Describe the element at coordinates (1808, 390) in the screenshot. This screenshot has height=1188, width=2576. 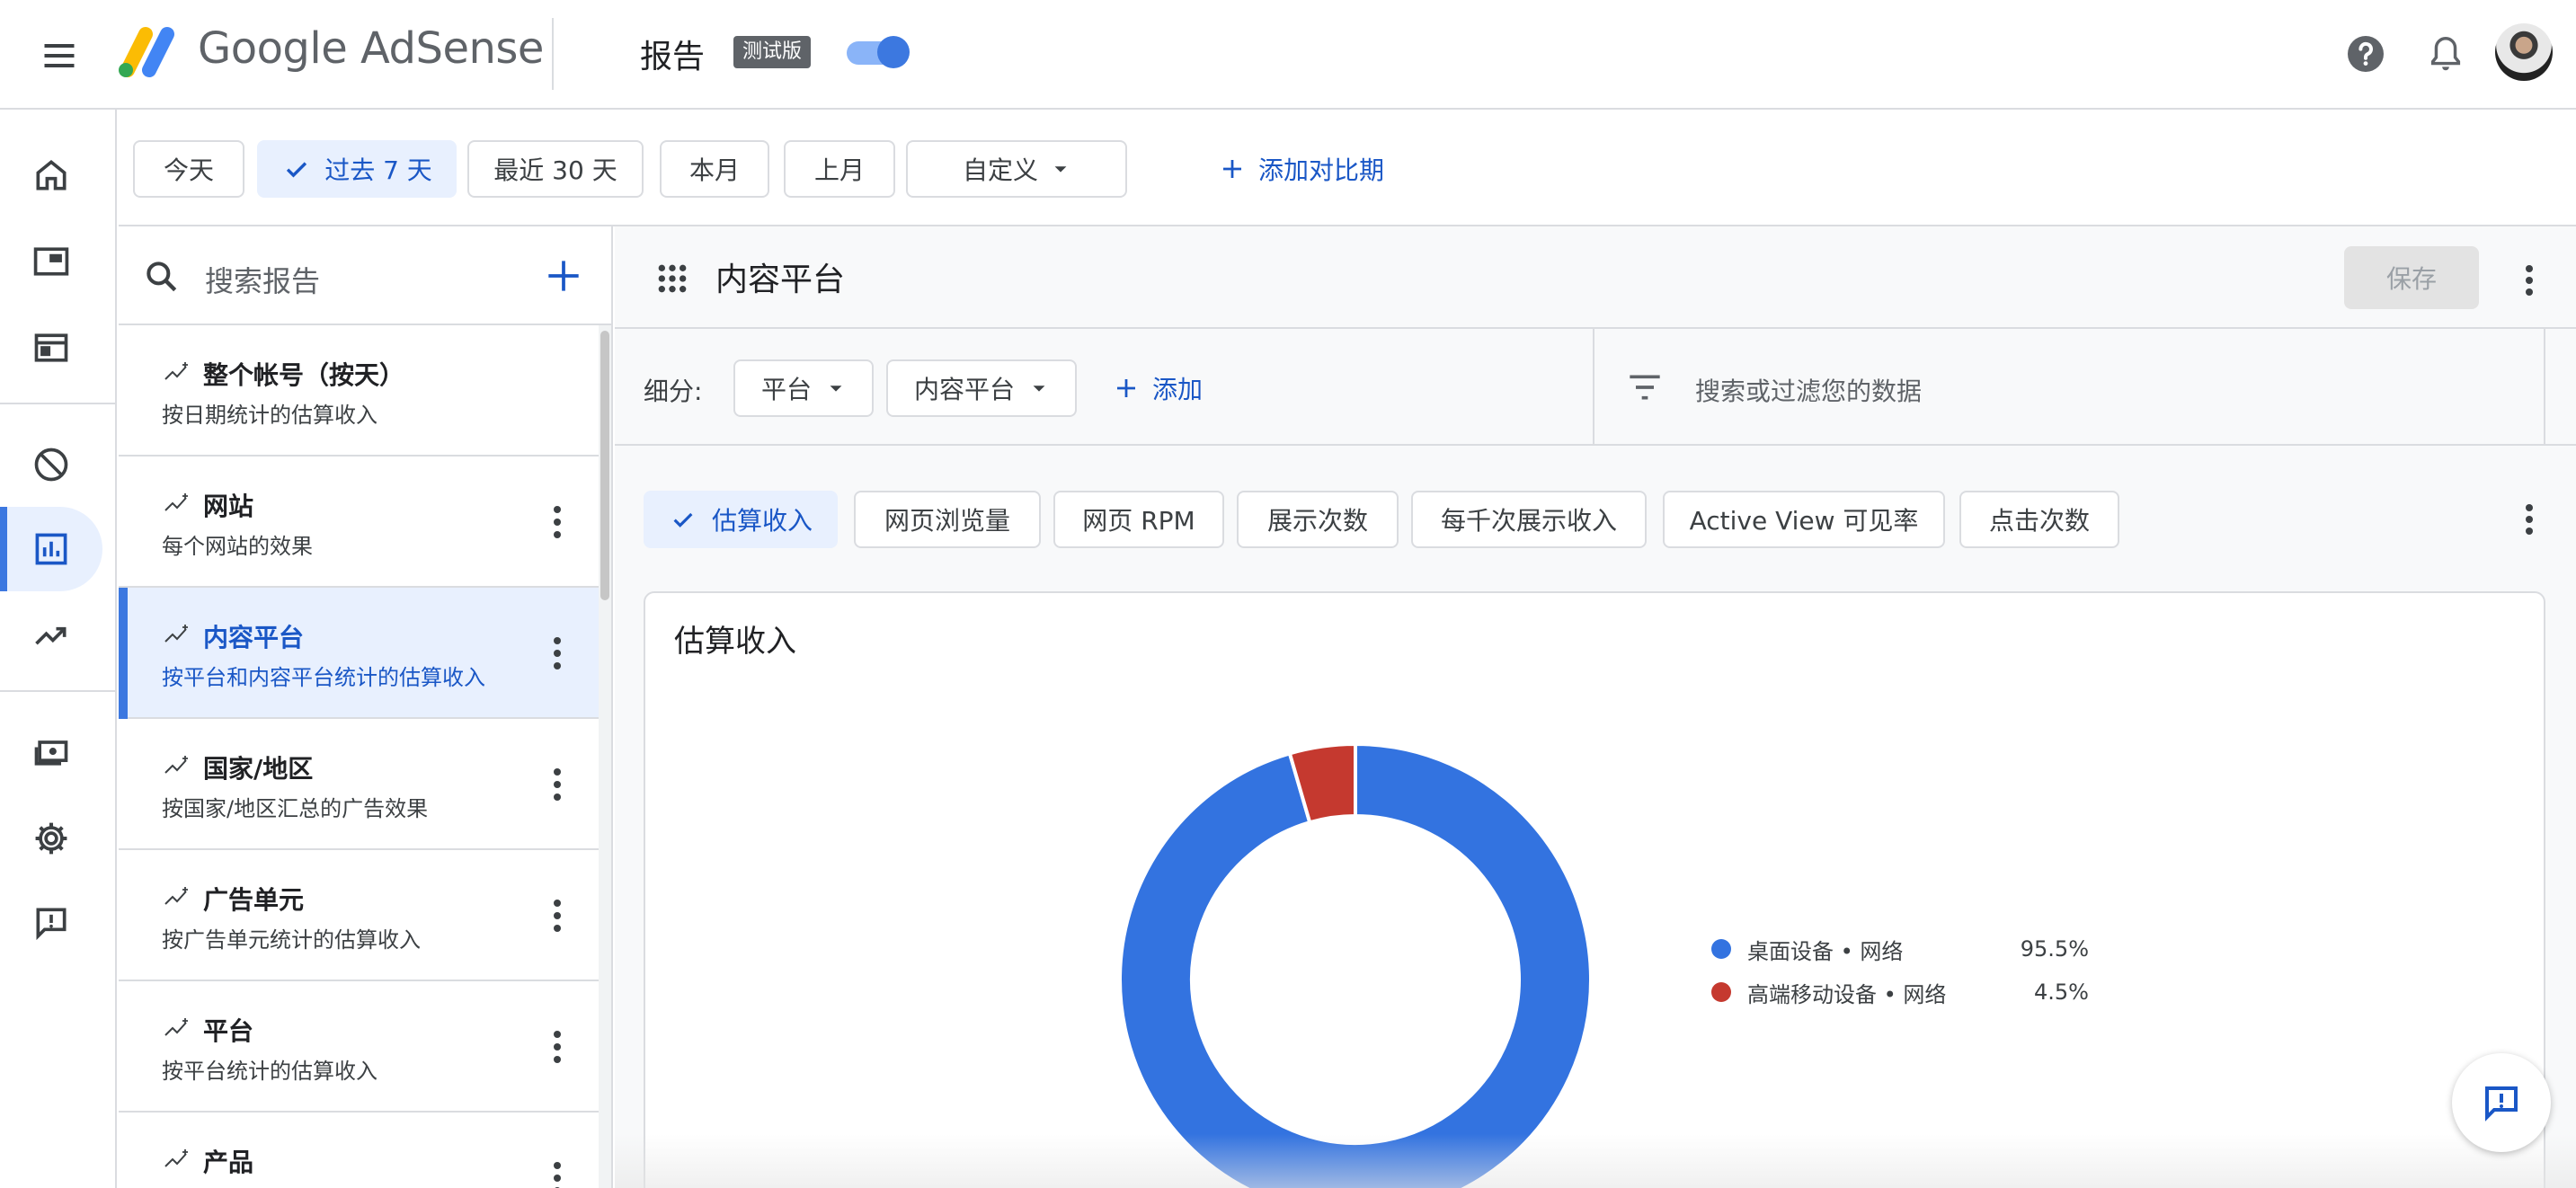
I see `filter-search-input: 搜索或过滤您的数据` at that location.